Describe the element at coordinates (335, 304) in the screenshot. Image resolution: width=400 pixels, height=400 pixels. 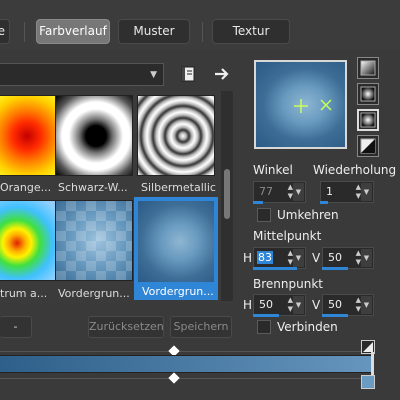
I see `focus-v-value: 50` at that location.